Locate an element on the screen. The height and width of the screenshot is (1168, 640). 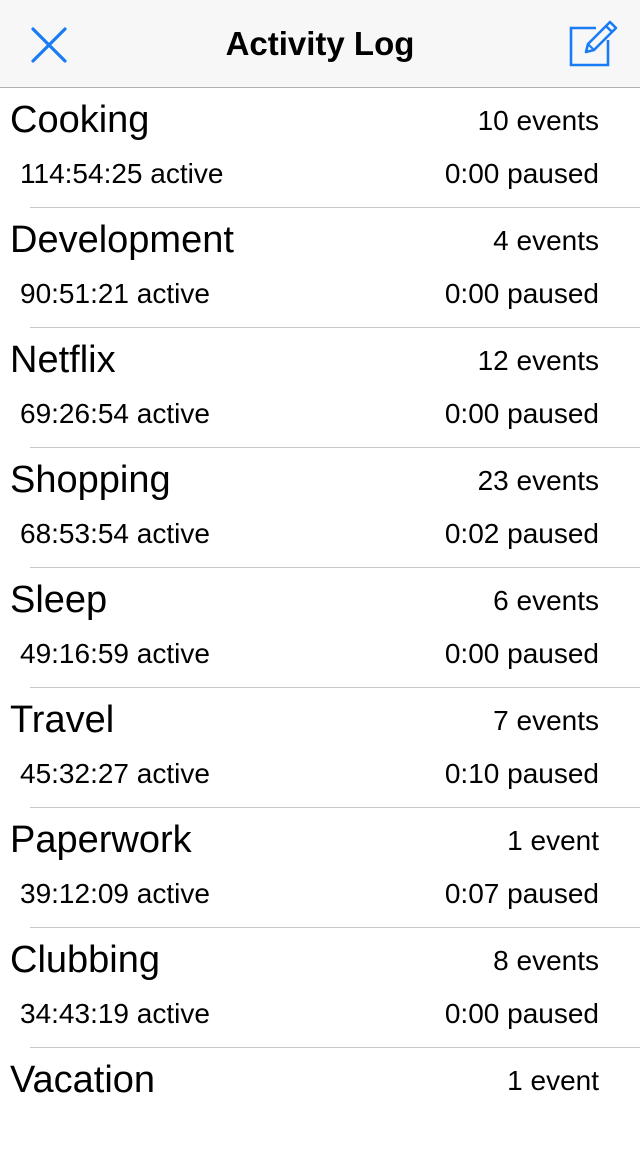
event-count: 12 events is located at coordinates (538, 360).